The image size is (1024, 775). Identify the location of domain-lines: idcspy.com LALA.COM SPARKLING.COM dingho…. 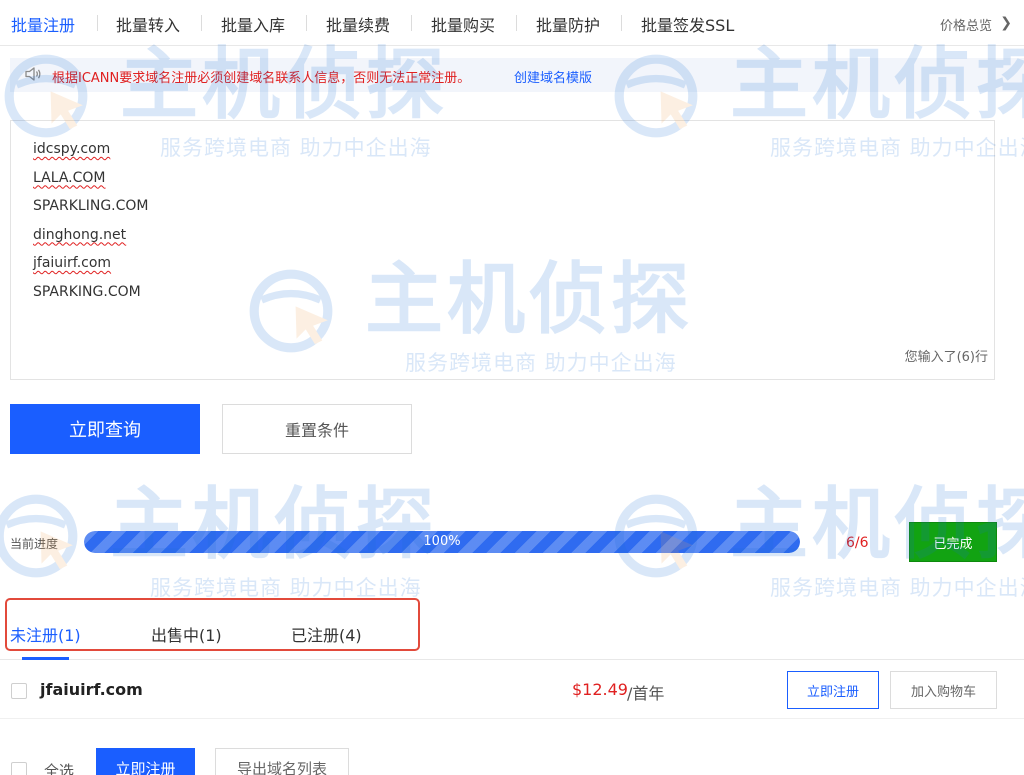
(91, 224).